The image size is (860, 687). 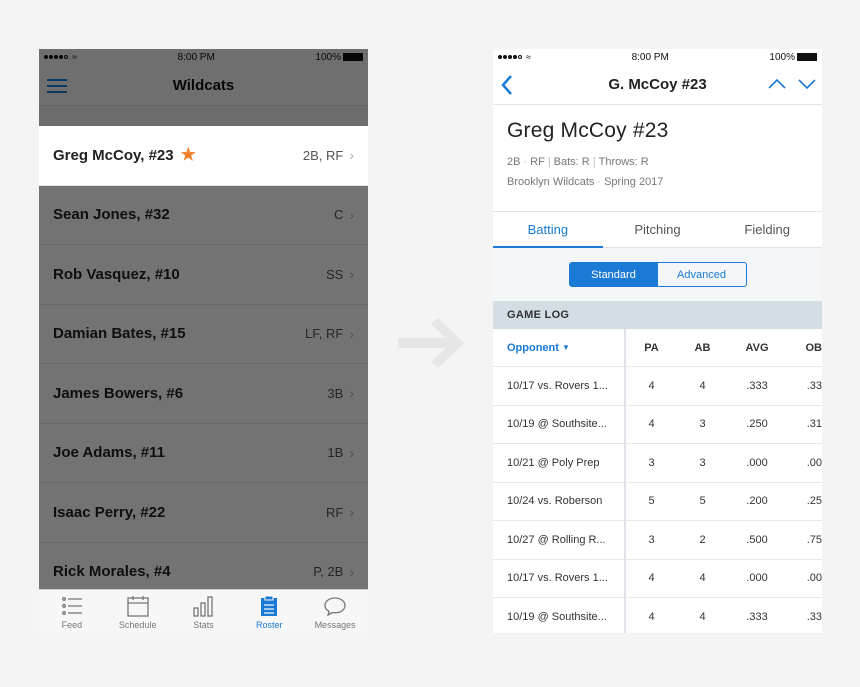 I want to click on table-header-row: Opponent ▼ PA AB AVG OB, so click(x=657, y=348).